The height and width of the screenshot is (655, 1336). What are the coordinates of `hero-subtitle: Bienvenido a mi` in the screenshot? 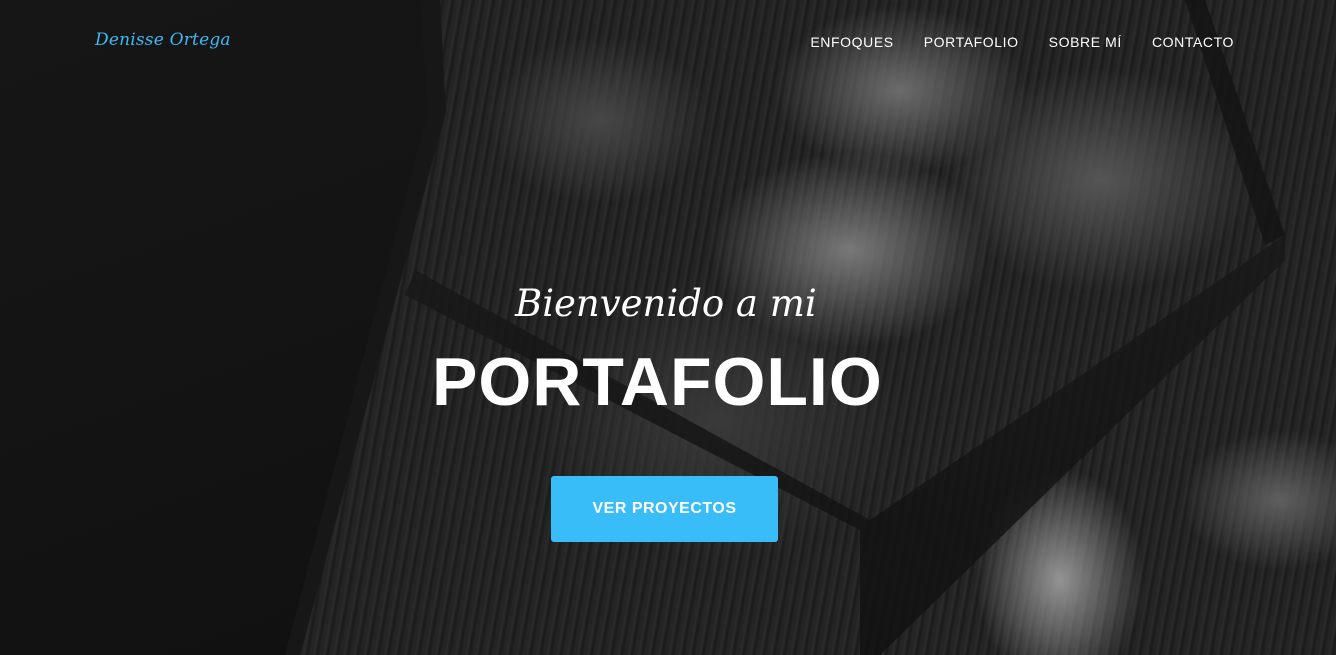 It's located at (666, 303).